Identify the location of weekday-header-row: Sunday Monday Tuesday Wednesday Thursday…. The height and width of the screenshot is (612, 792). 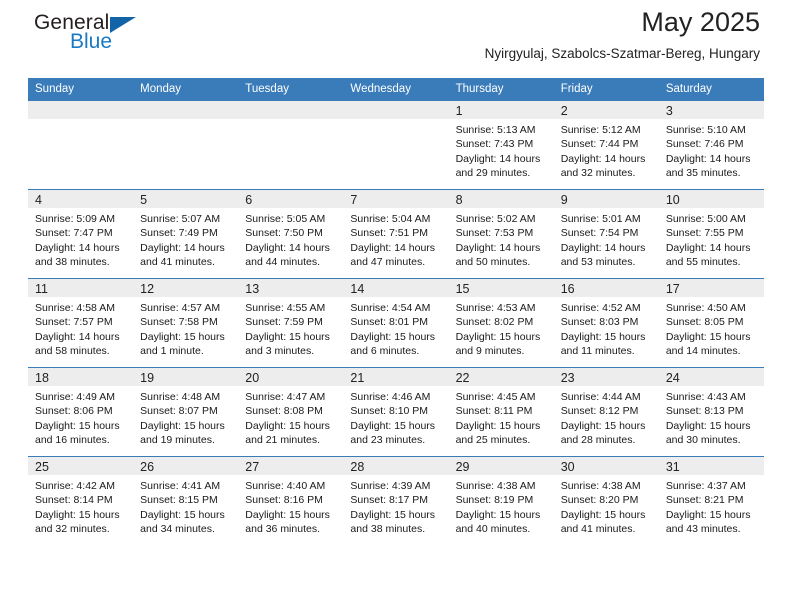
(396, 89).